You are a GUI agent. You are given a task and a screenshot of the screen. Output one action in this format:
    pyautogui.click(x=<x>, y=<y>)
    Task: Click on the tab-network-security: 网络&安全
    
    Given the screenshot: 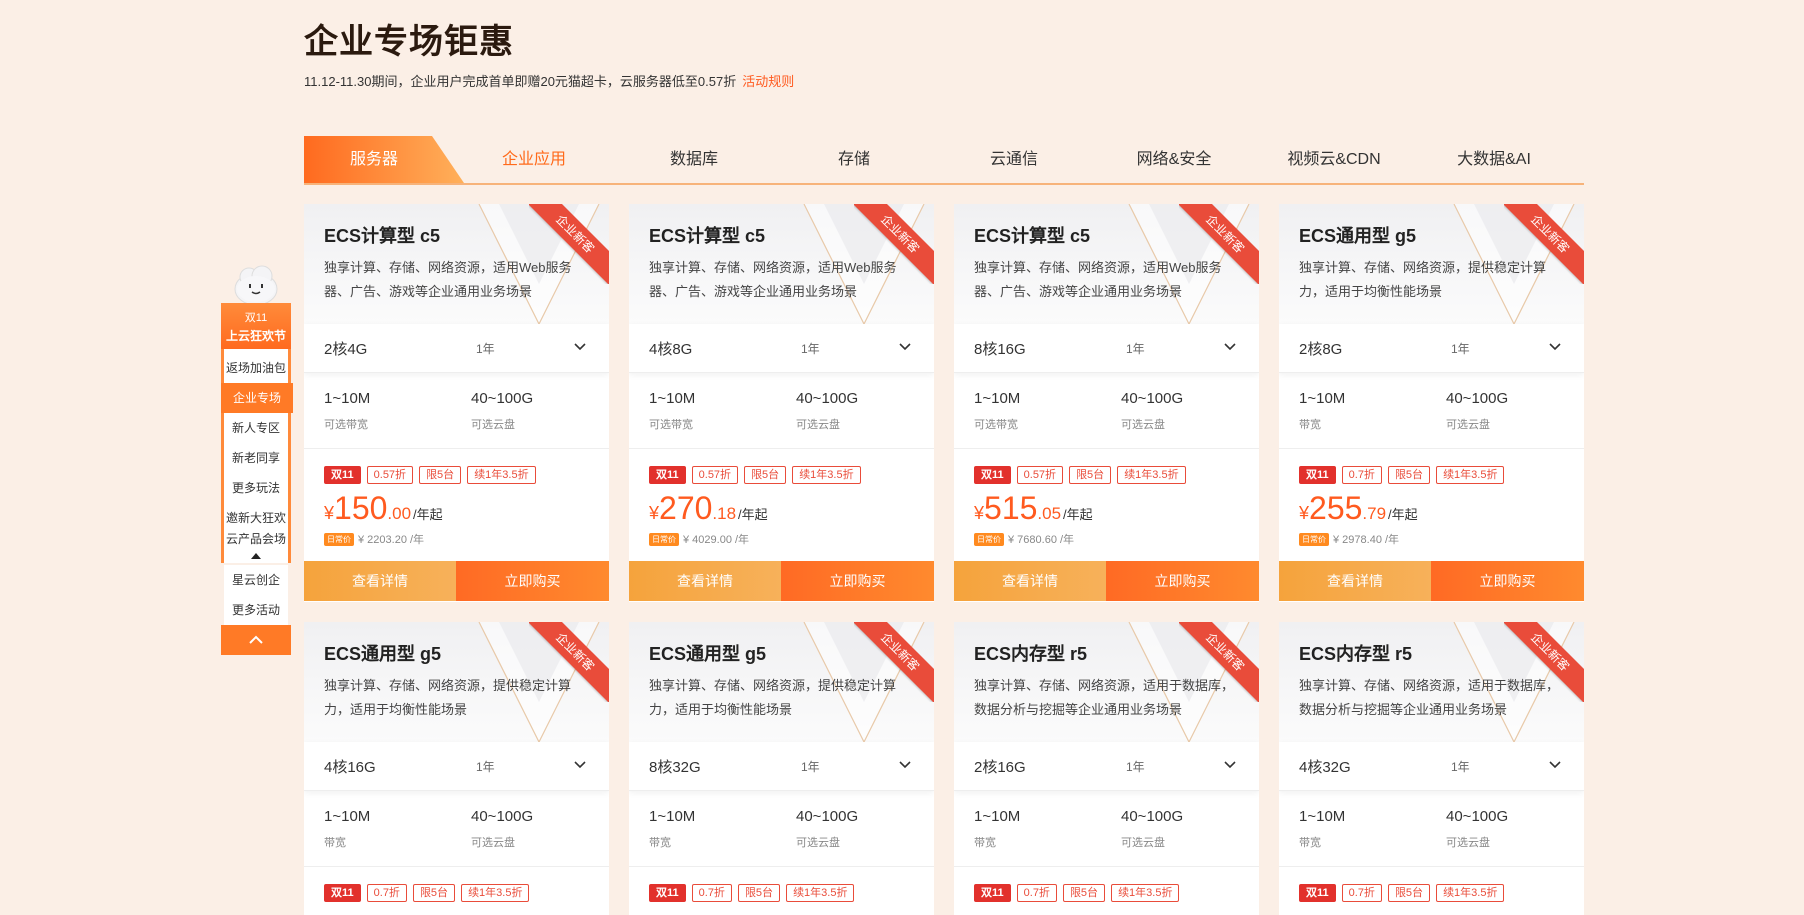 What is the action you would take?
    pyautogui.click(x=1174, y=159)
    